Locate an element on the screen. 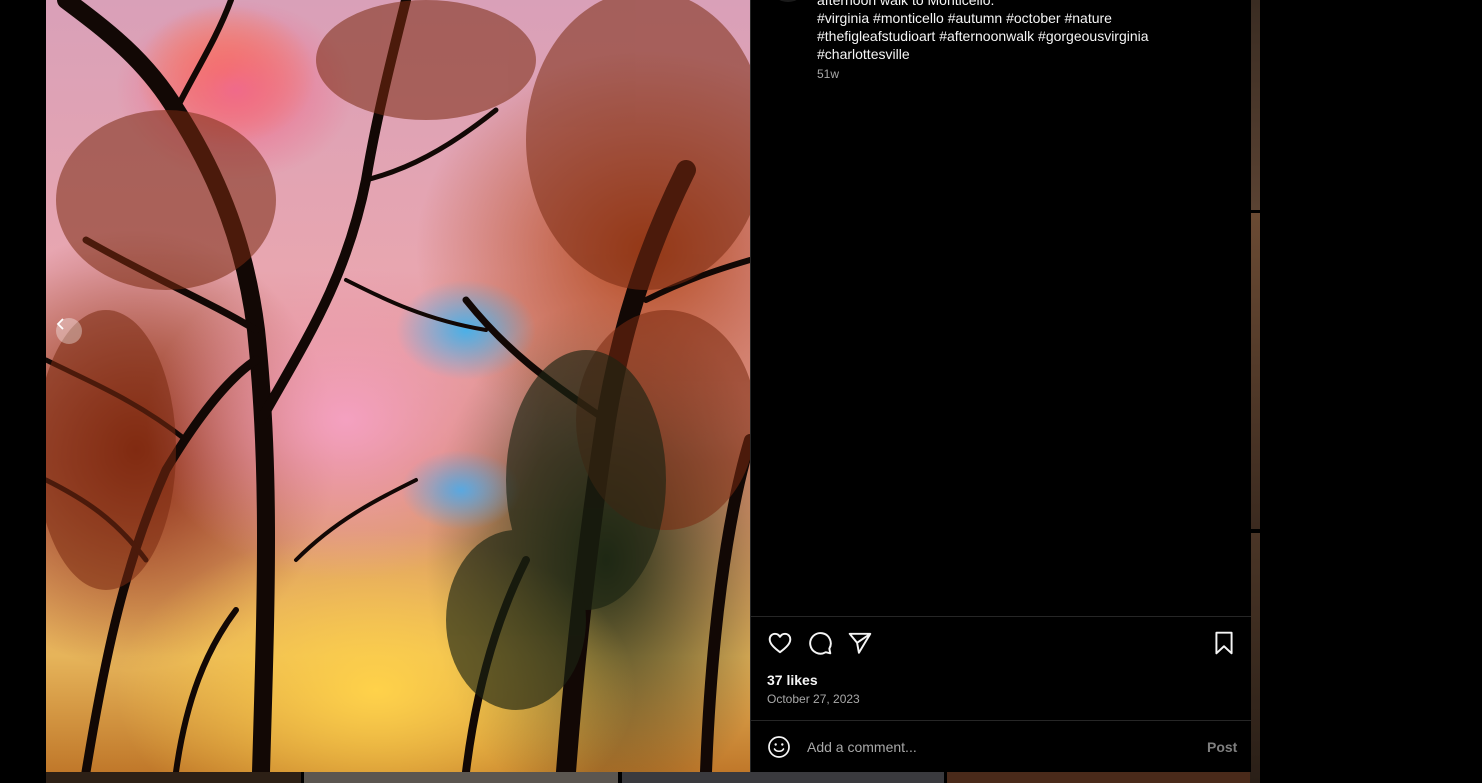 The image size is (1482, 783). comment-icon is located at coordinates (820, 643).